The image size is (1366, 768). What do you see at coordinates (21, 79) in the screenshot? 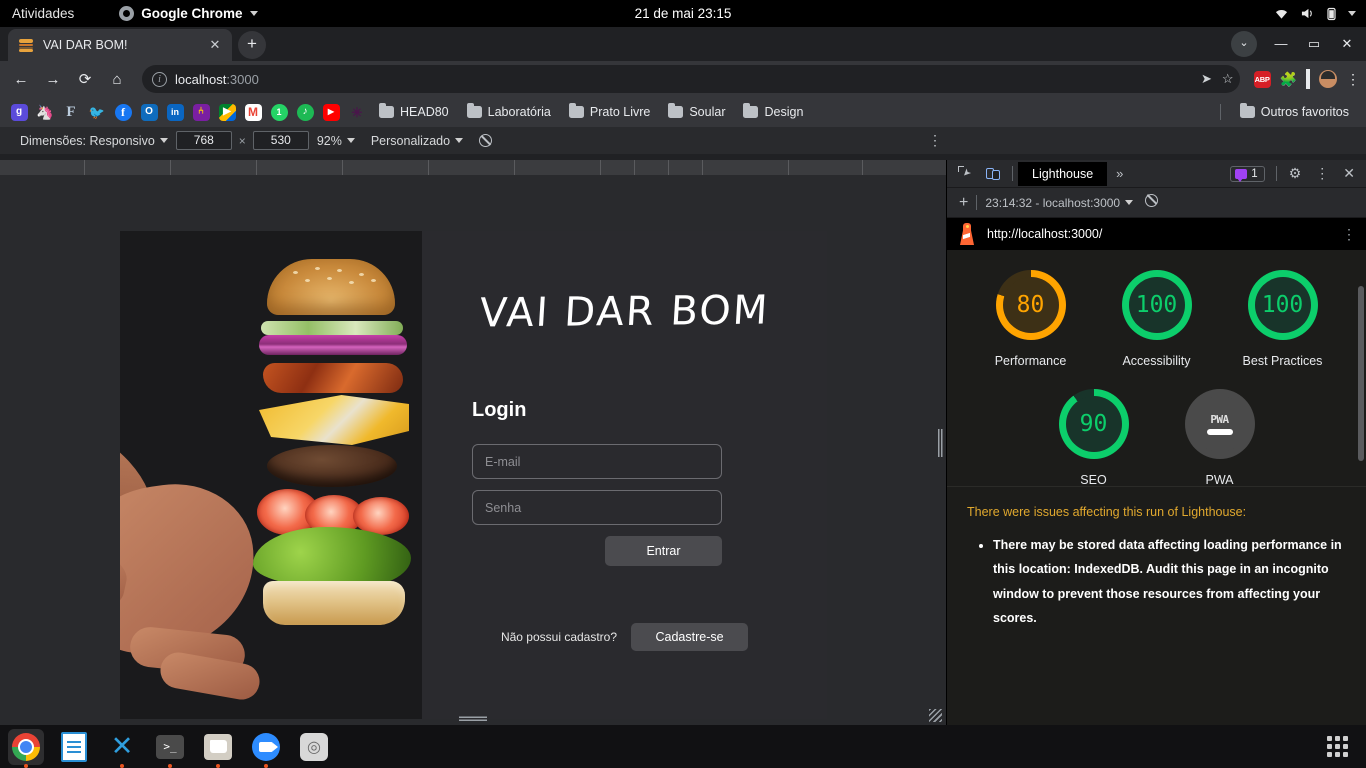
I see `back-button: ←` at bounding box center [21, 79].